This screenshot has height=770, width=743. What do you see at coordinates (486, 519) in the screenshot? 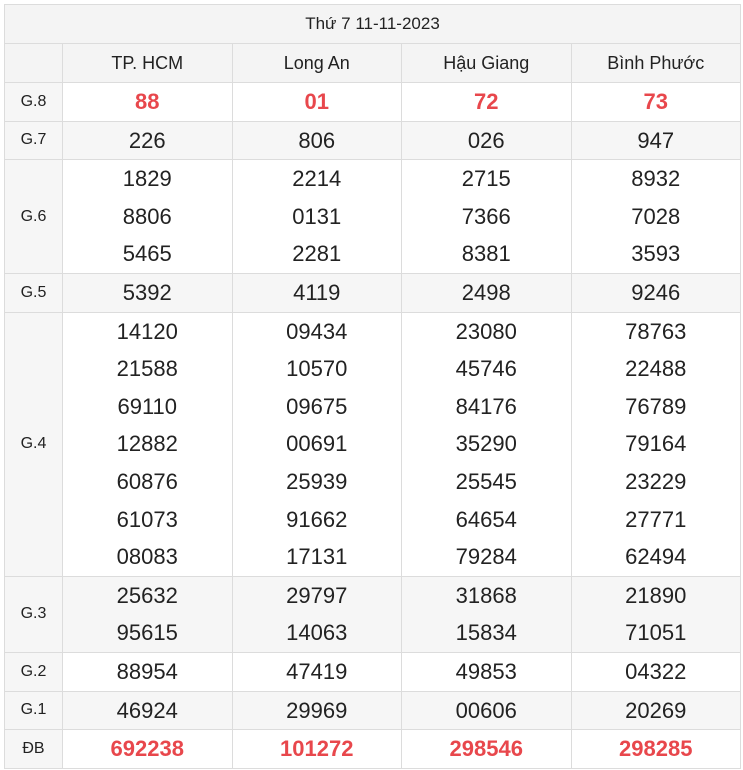
I see `winning-number: 64654` at bounding box center [486, 519].